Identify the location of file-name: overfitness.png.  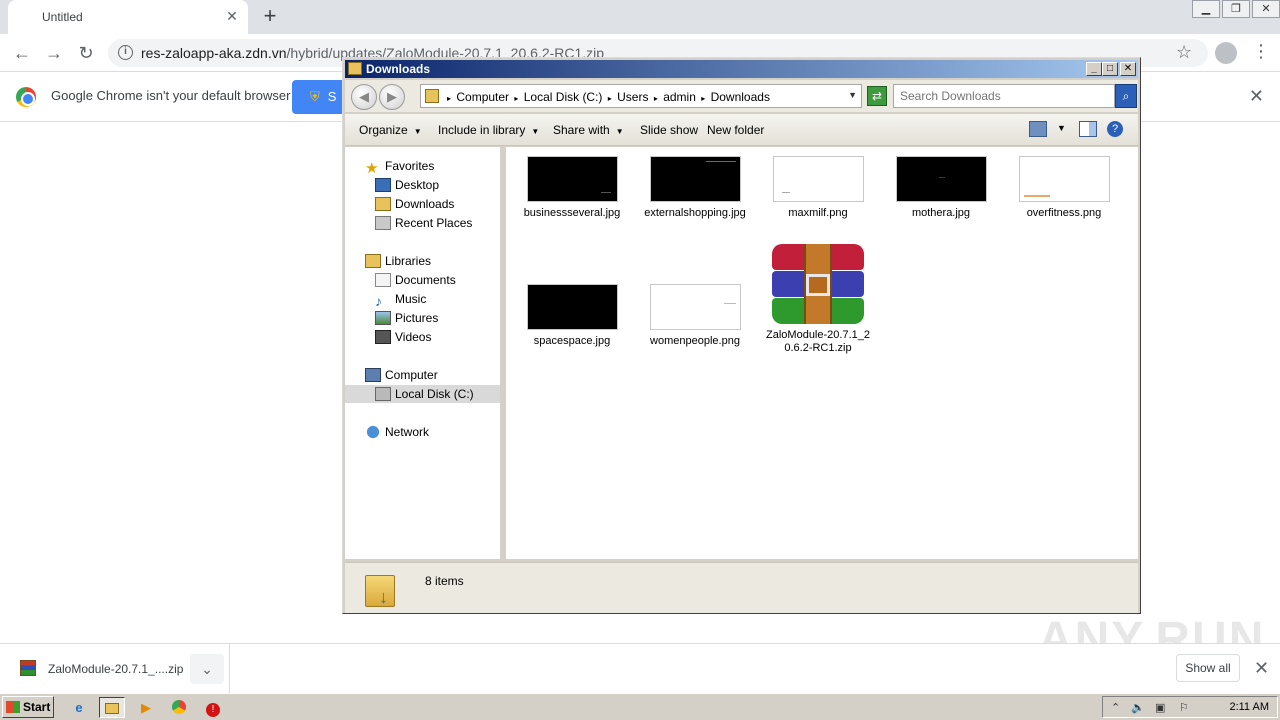
(1064, 213).